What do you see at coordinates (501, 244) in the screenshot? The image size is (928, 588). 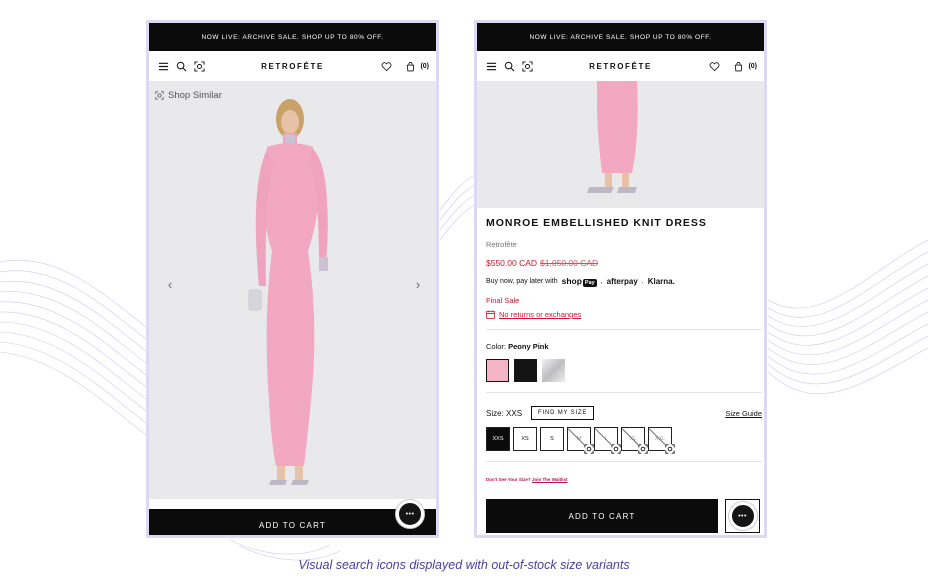 I see `product-brand: Retrofête` at bounding box center [501, 244].